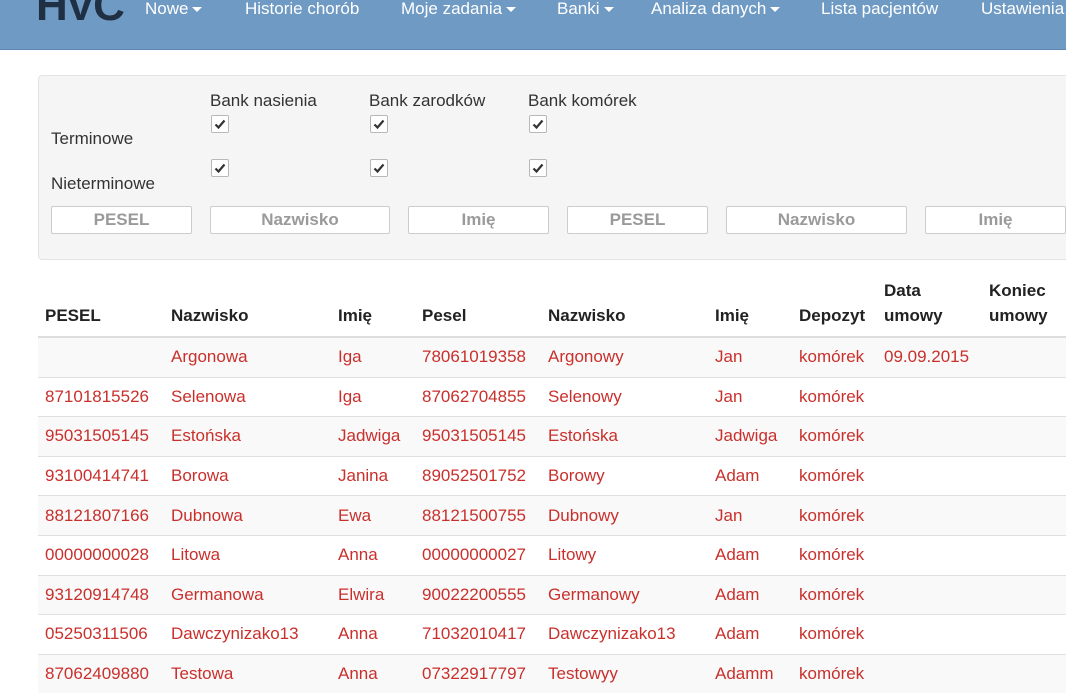  What do you see at coordinates (247, 673) in the screenshot?
I see `cell-nazwisko: Testowa` at bounding box center [247, 673].